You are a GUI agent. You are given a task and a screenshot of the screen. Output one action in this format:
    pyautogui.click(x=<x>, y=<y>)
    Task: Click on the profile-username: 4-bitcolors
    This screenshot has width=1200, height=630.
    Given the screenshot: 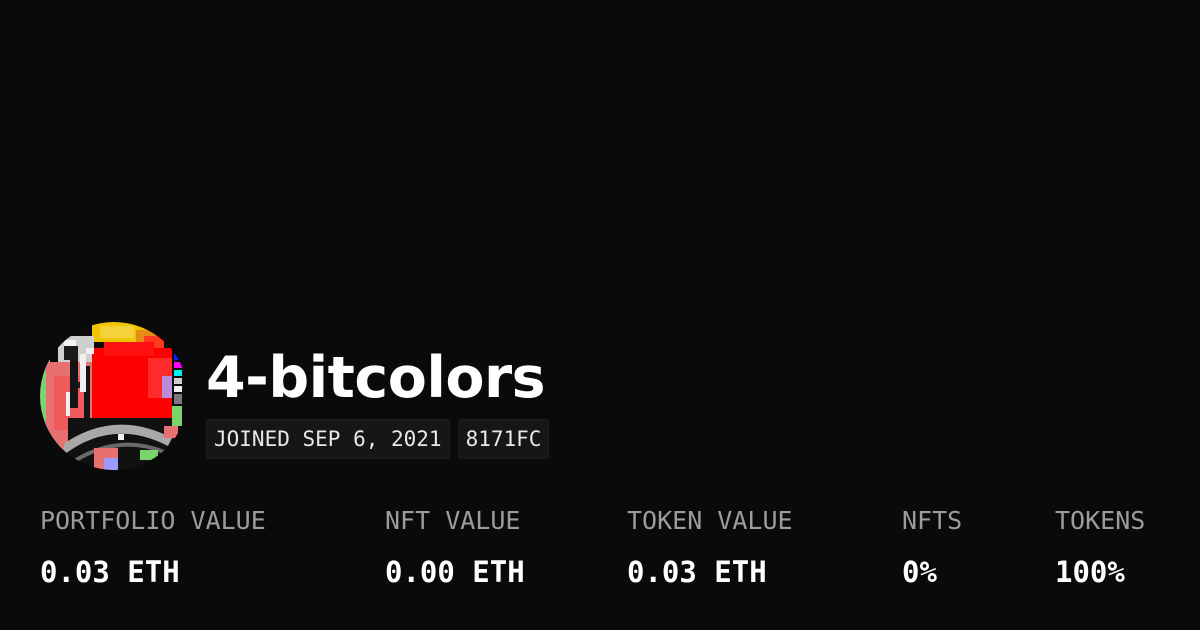 What is the action you would take?
    pyautogui.click(x=376, y=378)
    